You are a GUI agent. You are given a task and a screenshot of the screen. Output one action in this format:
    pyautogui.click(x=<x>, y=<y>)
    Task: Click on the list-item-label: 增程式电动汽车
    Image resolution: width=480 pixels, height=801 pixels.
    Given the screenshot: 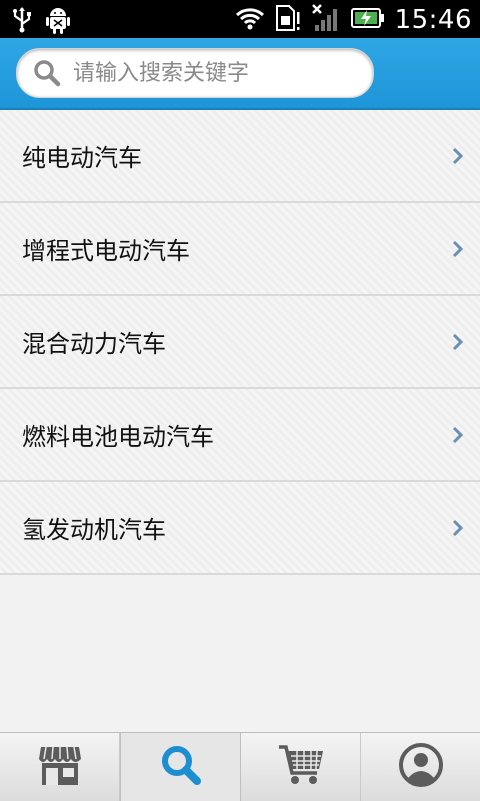 What is the action you would take?
    pyautogui.click(x=106, y=251)
    